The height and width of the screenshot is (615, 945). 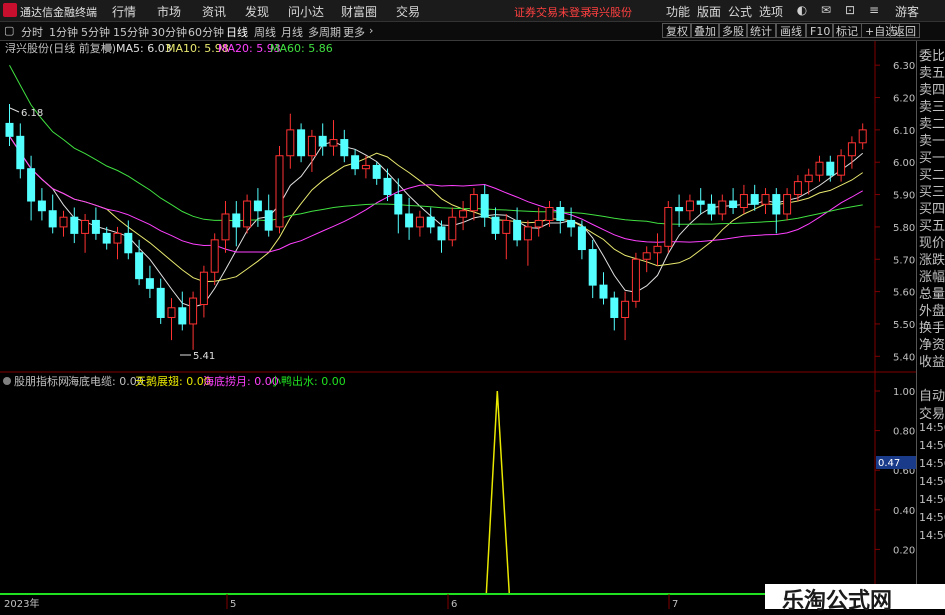 What do you see at coordinates (740, 11) in the screenshot?
I see `menu-gongshi: 公式` at bounding box center [740, 11].